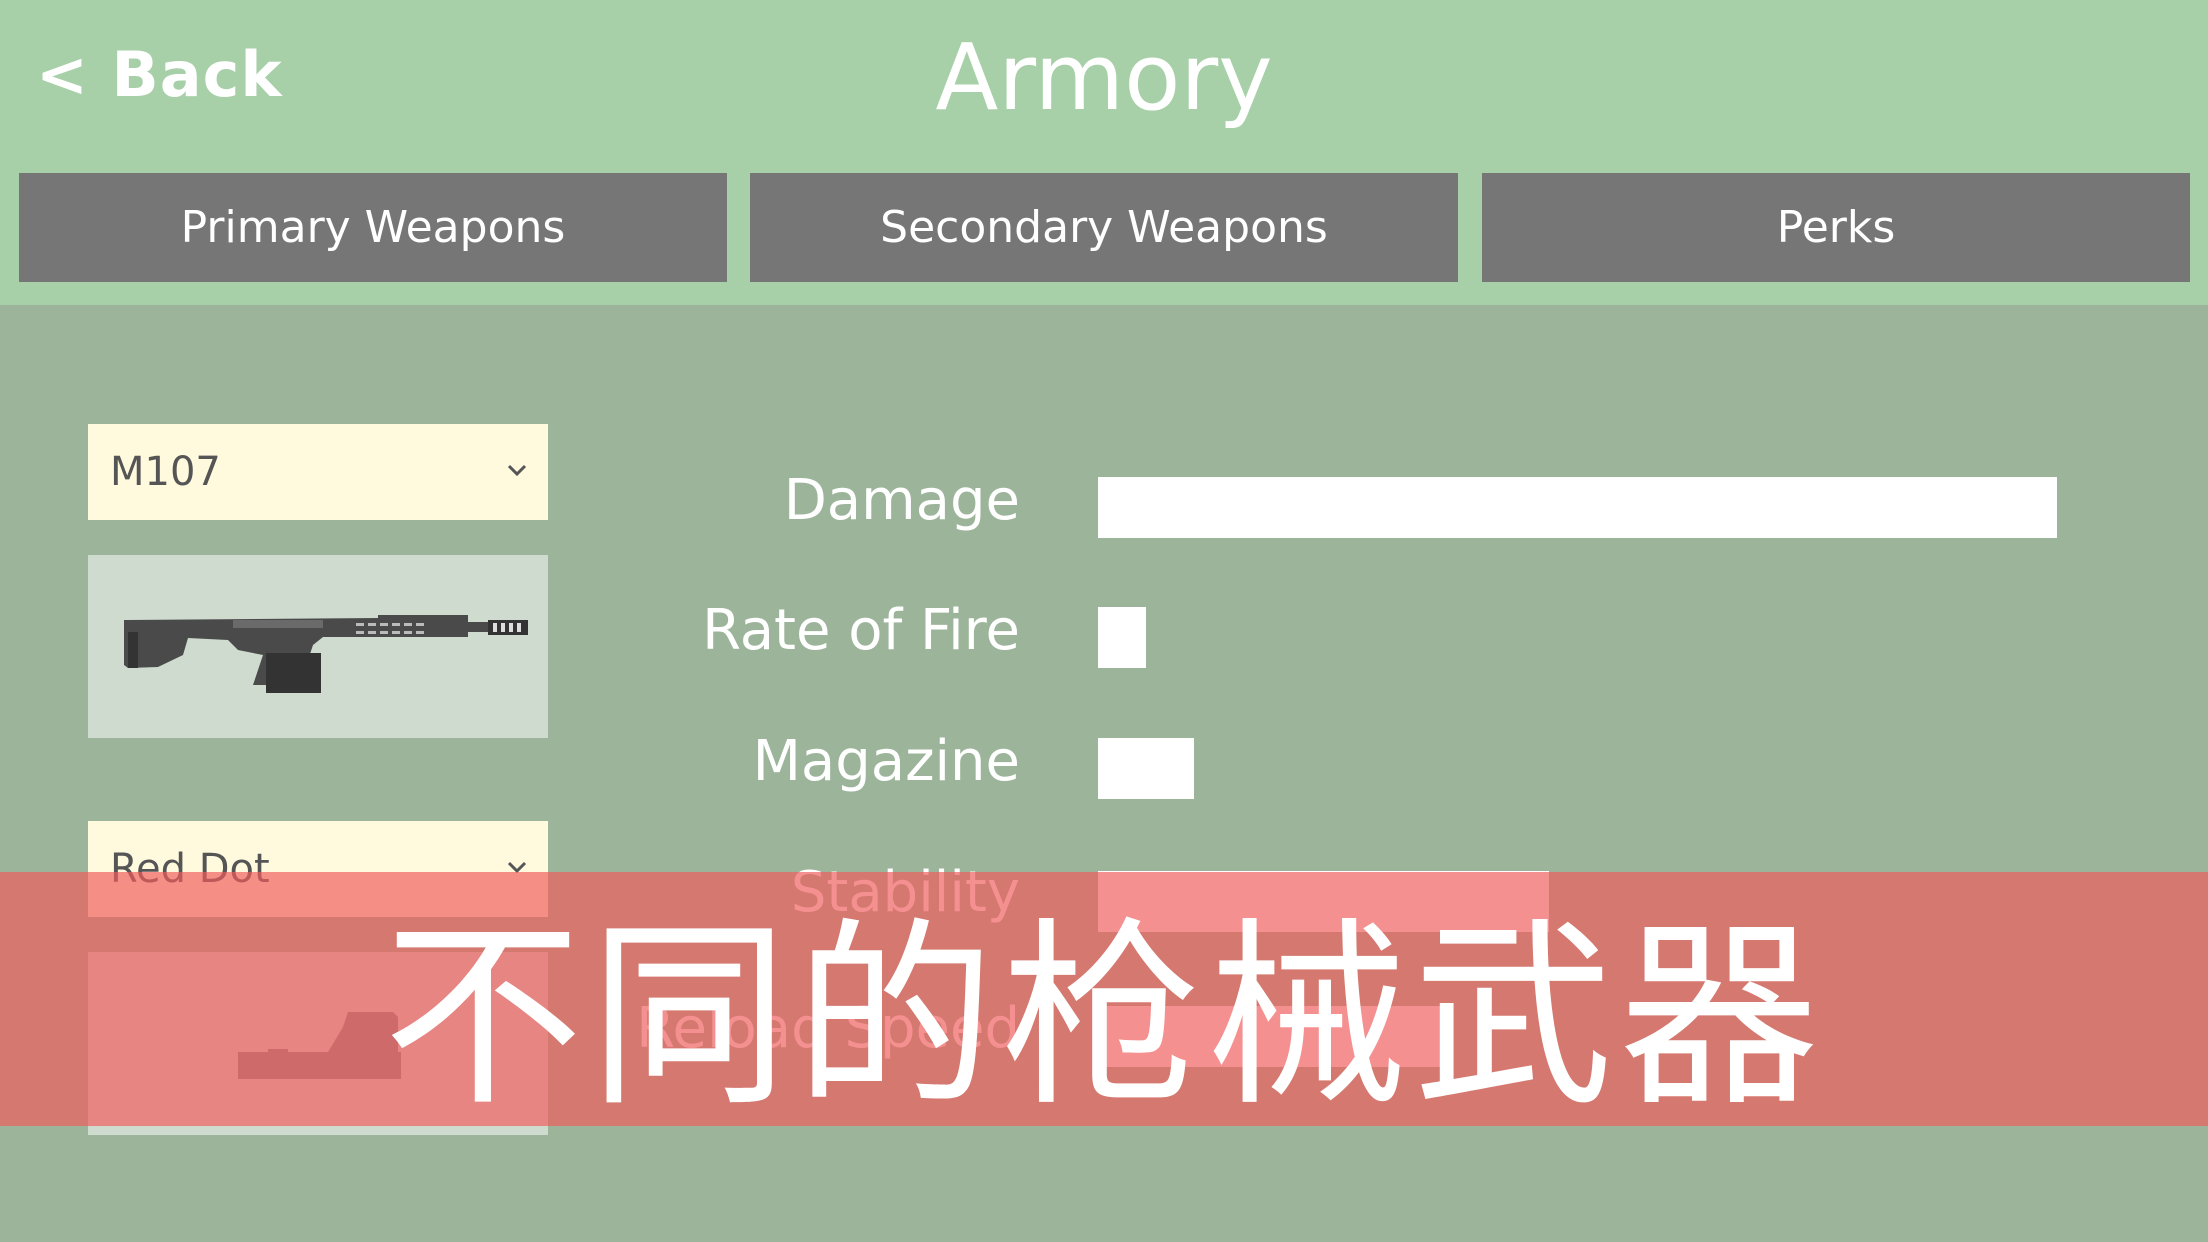  Describe the element at coordinates (165, 472) in the screenshot. I see `weapon-select-value: M107` at that location.